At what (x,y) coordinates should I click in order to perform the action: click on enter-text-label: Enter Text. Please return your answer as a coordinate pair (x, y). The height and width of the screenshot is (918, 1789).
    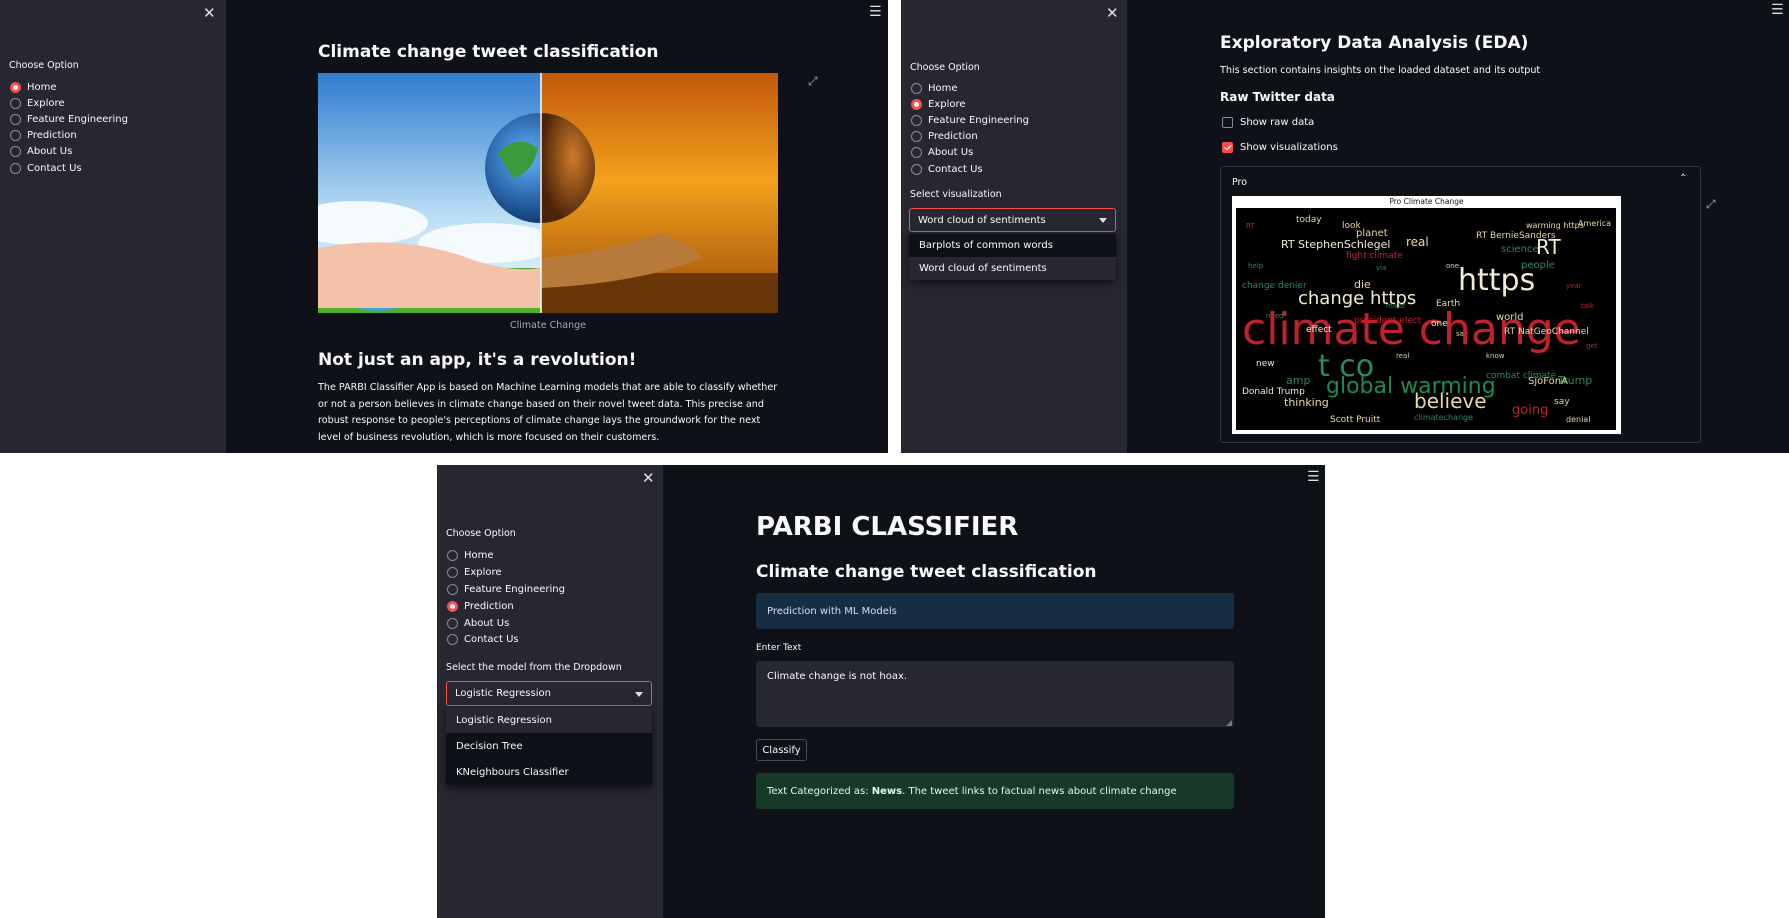
    Looking at the image, I should click on (779, 648).